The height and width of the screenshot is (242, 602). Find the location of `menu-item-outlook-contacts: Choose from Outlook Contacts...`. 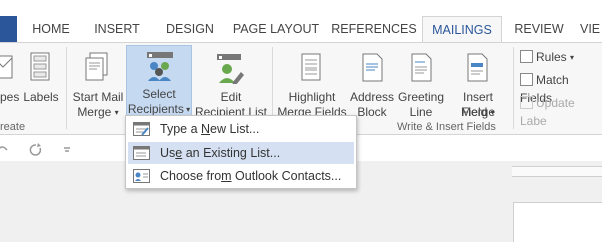

menu-item-outlook-contacts: Choose from Outlook Contacts... is located at coordinates (241, 176).